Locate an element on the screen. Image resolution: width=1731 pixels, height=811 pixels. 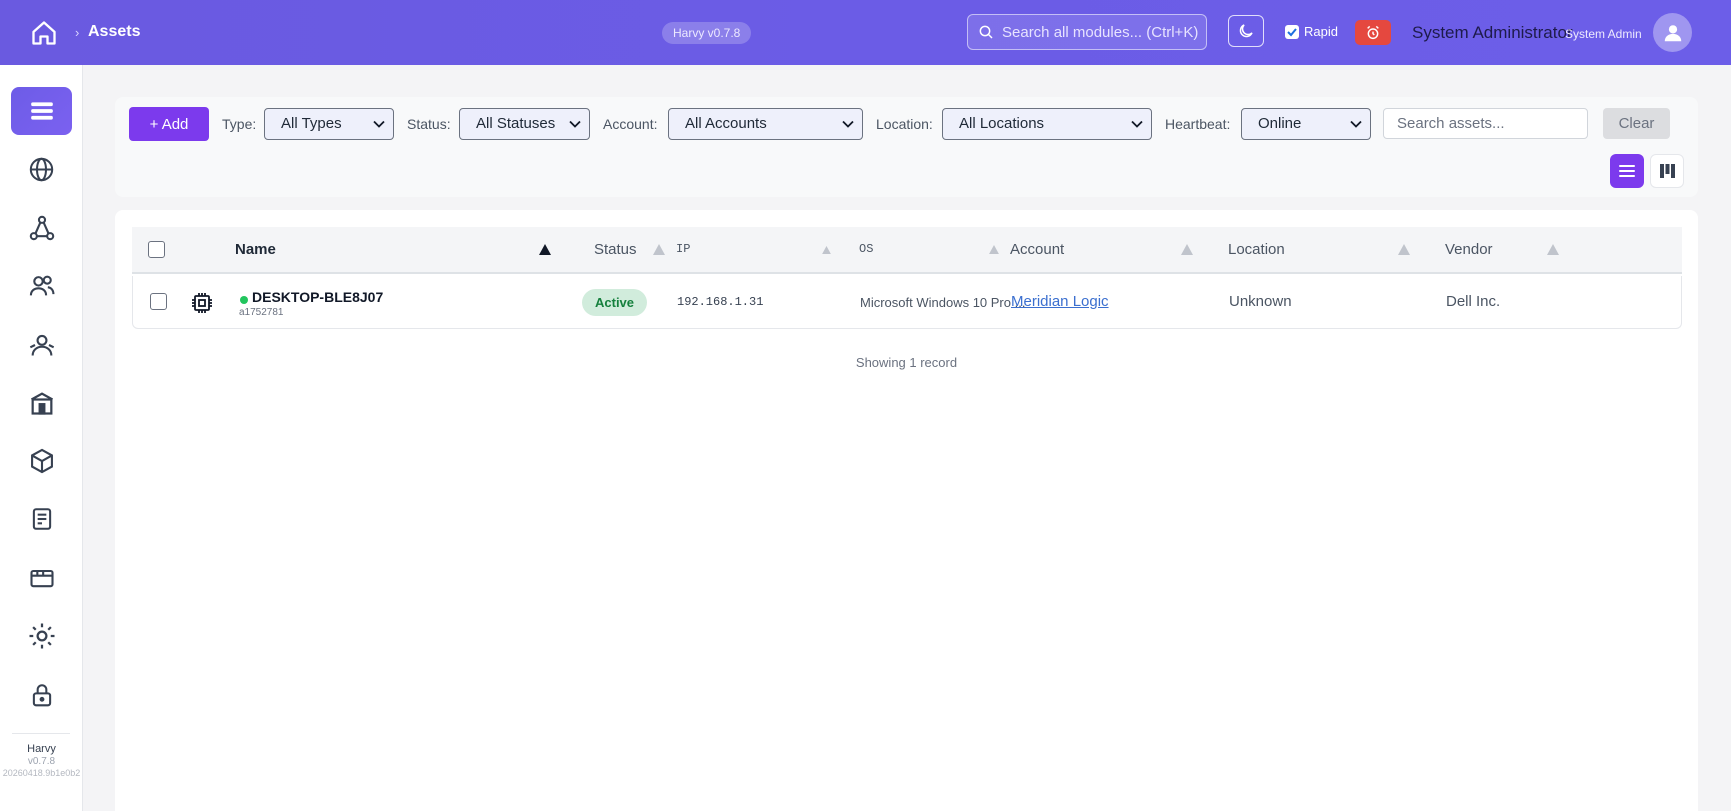
user-role: System Admin is located at coordinates (1603, 34).